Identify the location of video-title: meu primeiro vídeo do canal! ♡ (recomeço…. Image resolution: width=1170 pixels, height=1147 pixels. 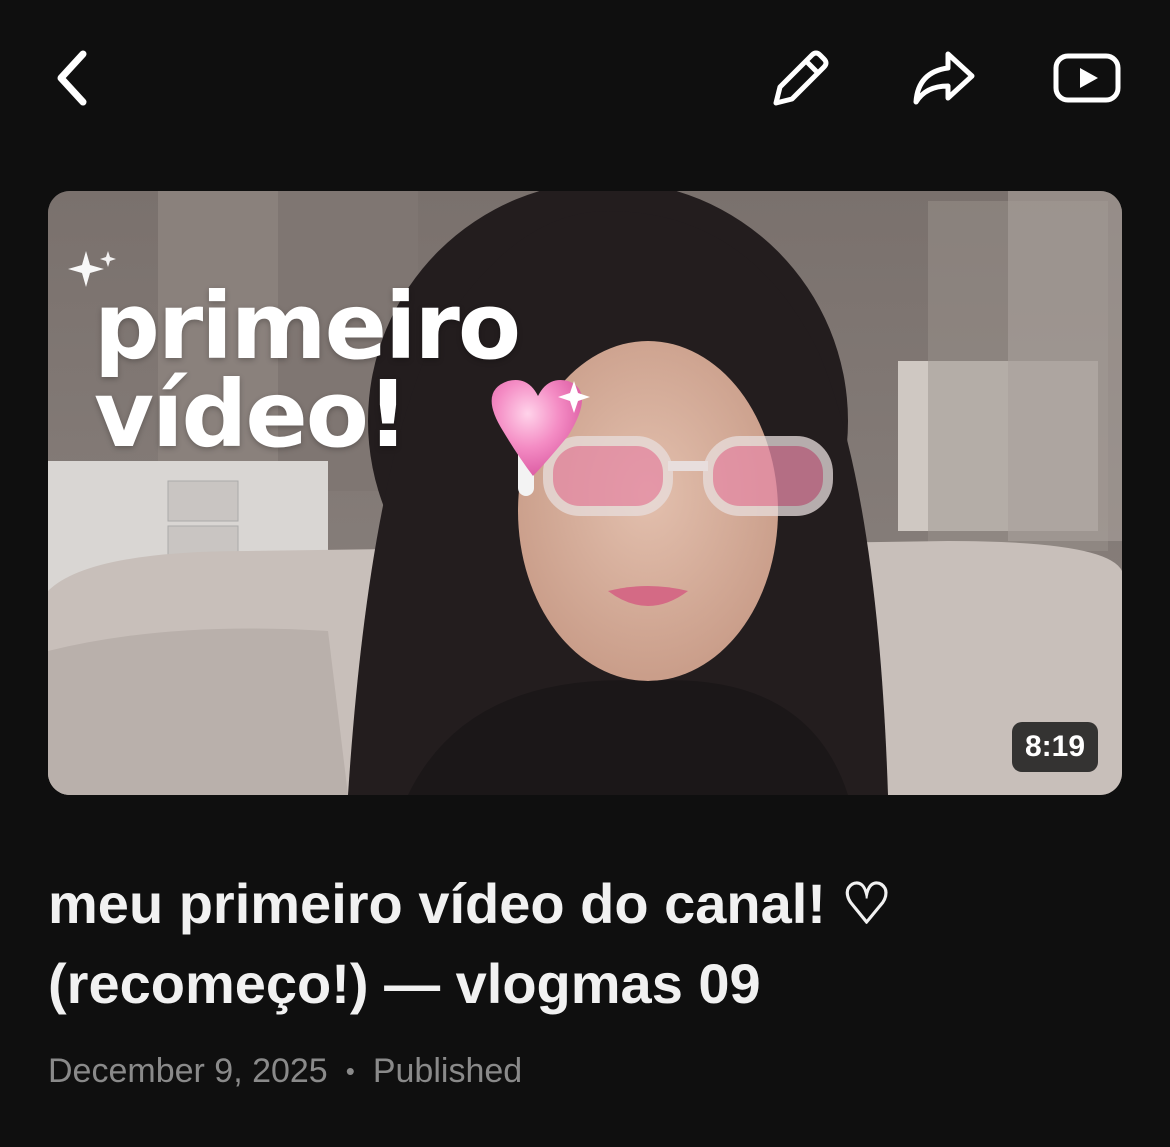
(470, 943).